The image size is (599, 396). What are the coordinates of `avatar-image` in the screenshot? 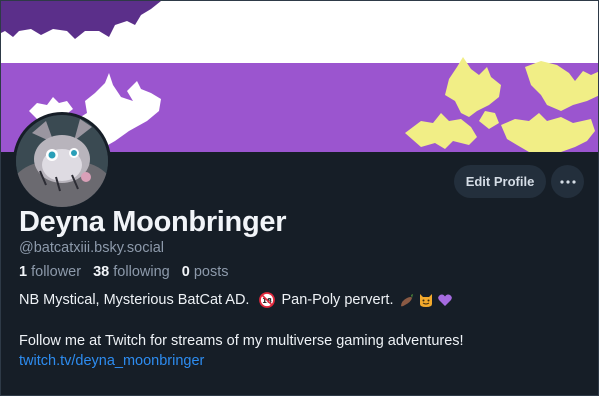 It's located at (62, 161).